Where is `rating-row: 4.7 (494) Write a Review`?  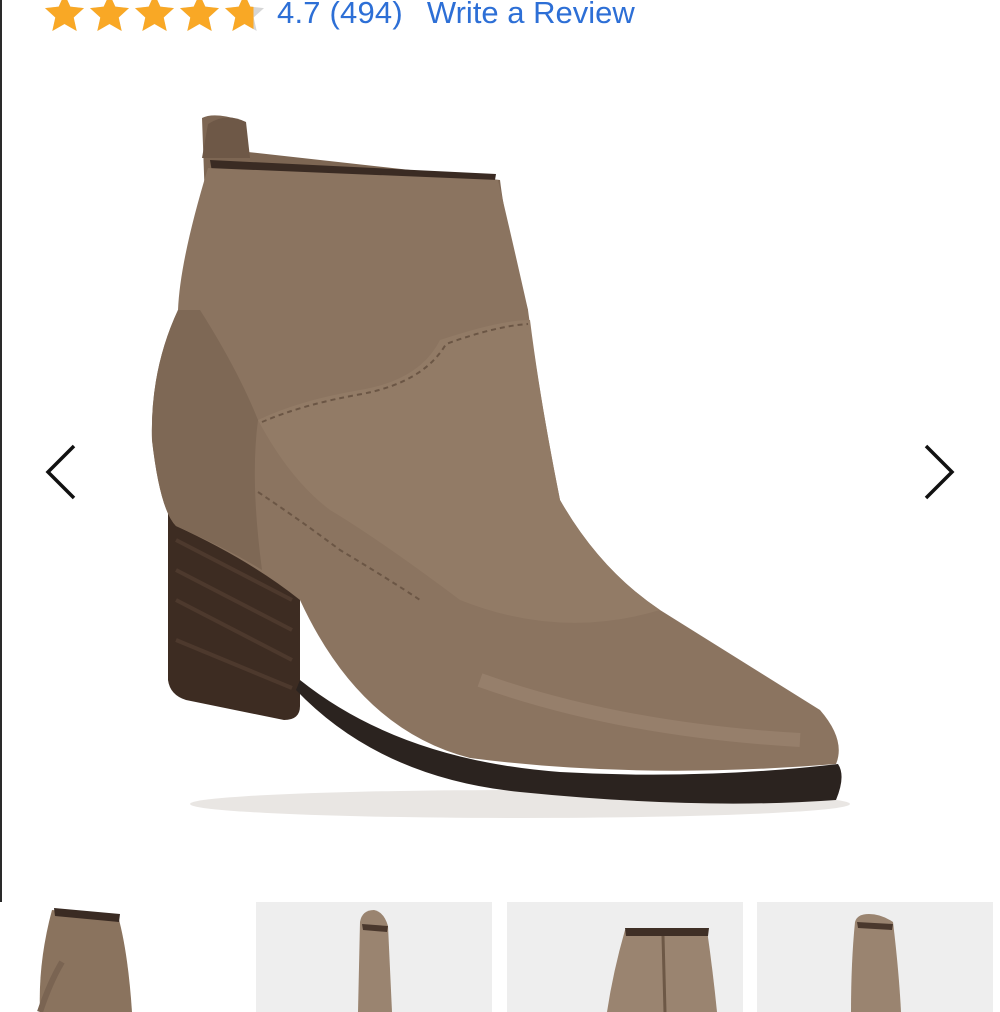
rating-row: 4.7 (494) Write a Review is located at coordinates (338, 18).